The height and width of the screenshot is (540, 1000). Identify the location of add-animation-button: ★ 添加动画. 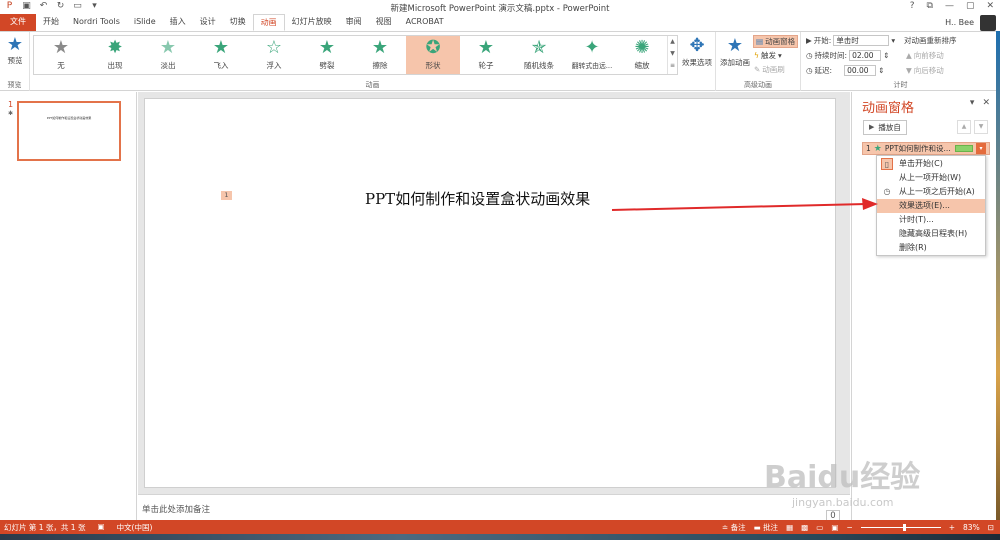
(735, 51).